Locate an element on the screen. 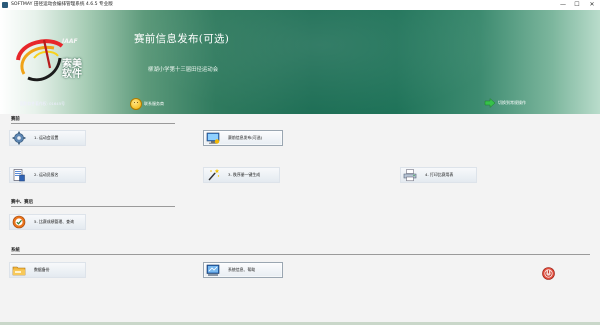  maximize-button: ☐ is located at coordinates (577, 5).